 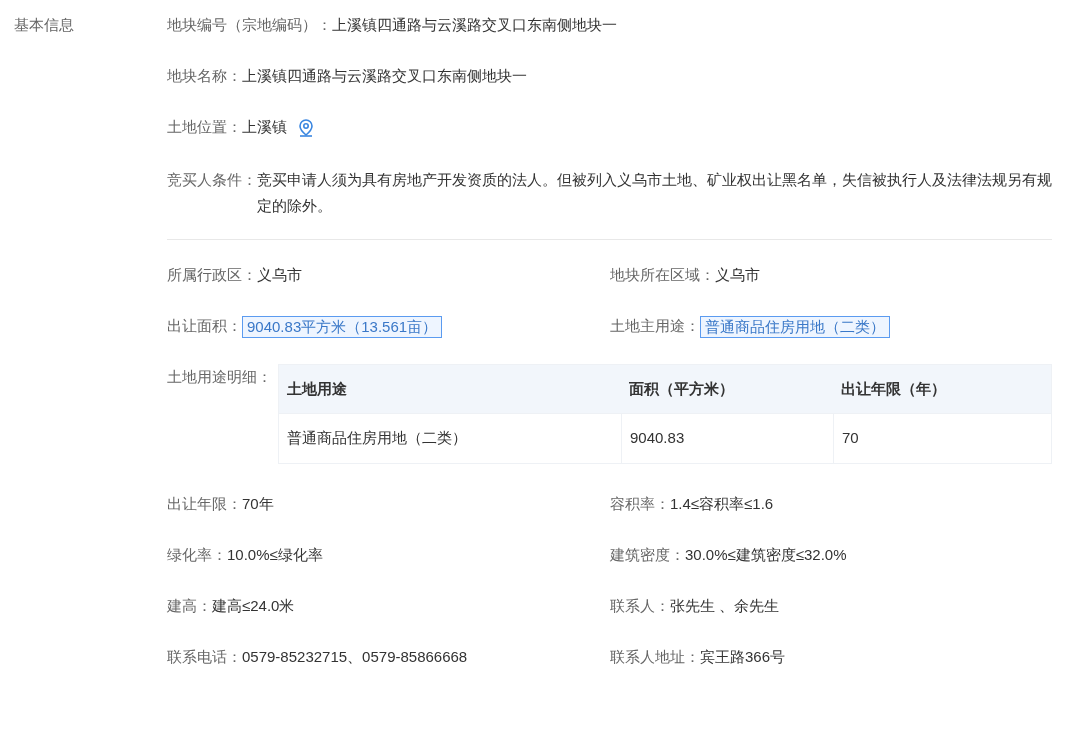 What do you see at coordinates (204, 657) in the screenshot?
I see `field-label: 联系电话：` at bounding box center [204, 657].